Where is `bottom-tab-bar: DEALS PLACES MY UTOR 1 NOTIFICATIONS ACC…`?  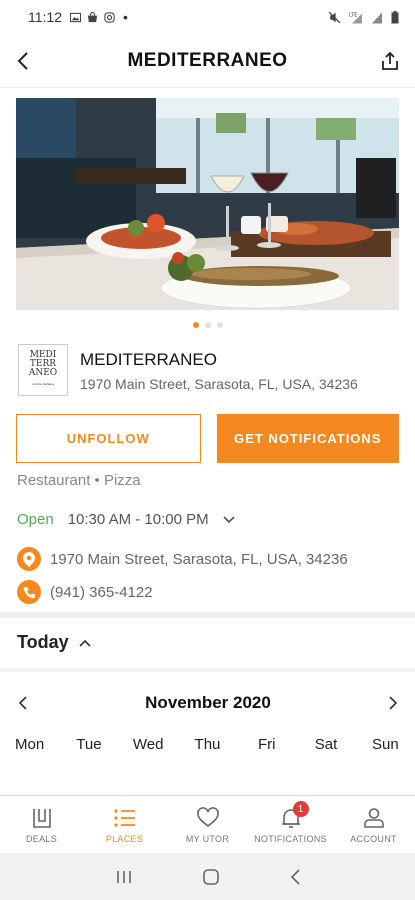 bottom-tab-bar: DEALS PLACES MY UTOR 1 NOTIFICATIONS ACC… is located at coordinates (207, 824).